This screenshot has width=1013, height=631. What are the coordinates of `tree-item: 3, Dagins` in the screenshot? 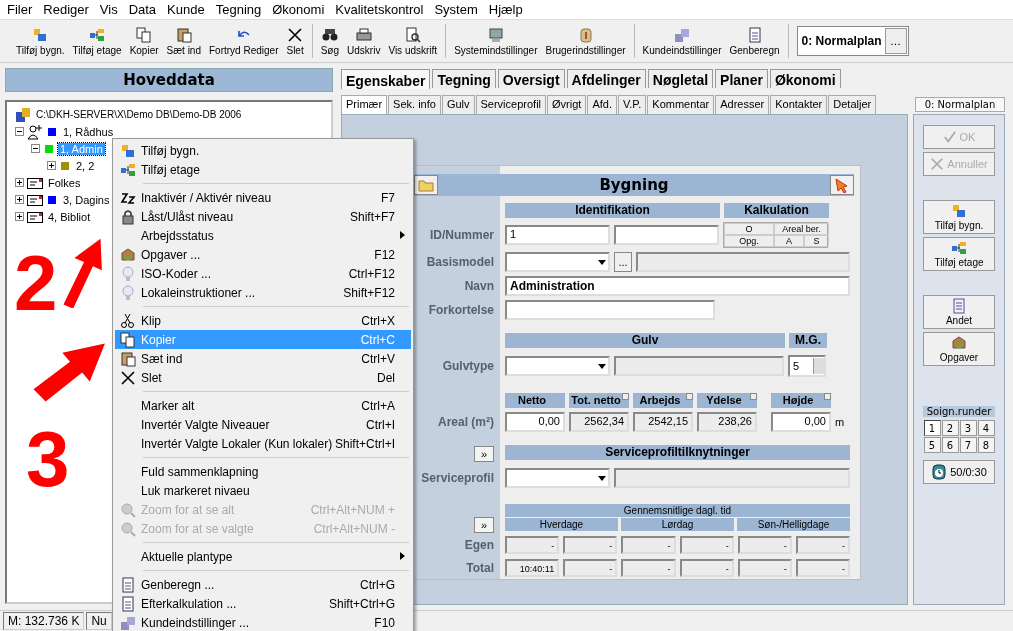 It's located at (86, 199).